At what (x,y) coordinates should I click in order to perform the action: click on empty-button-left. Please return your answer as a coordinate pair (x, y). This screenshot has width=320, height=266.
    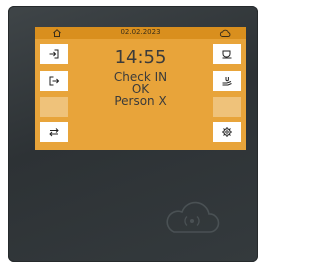
    Looking at the image, I should click on (54, 107).